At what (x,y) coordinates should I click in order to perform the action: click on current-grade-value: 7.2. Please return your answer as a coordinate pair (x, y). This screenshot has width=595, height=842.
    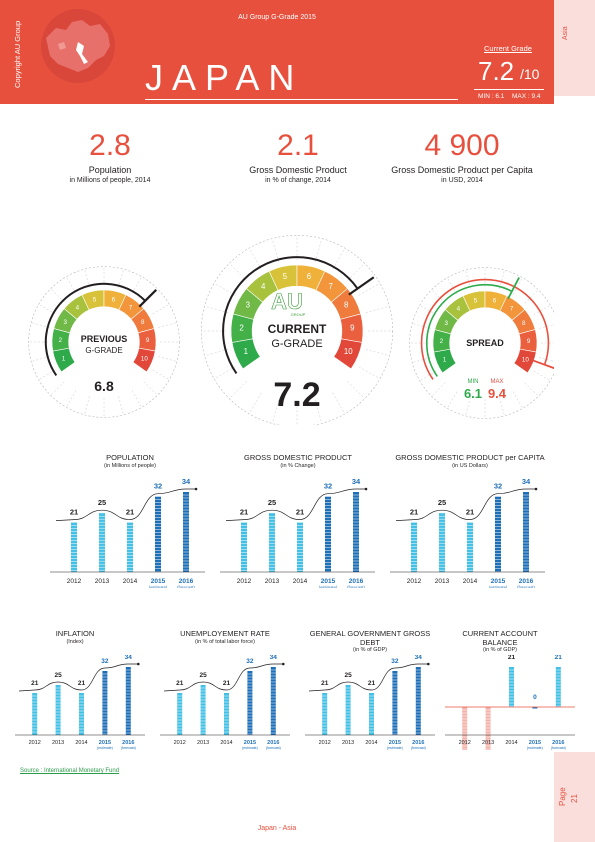
    Looking at the image, I should click on (496, 71).